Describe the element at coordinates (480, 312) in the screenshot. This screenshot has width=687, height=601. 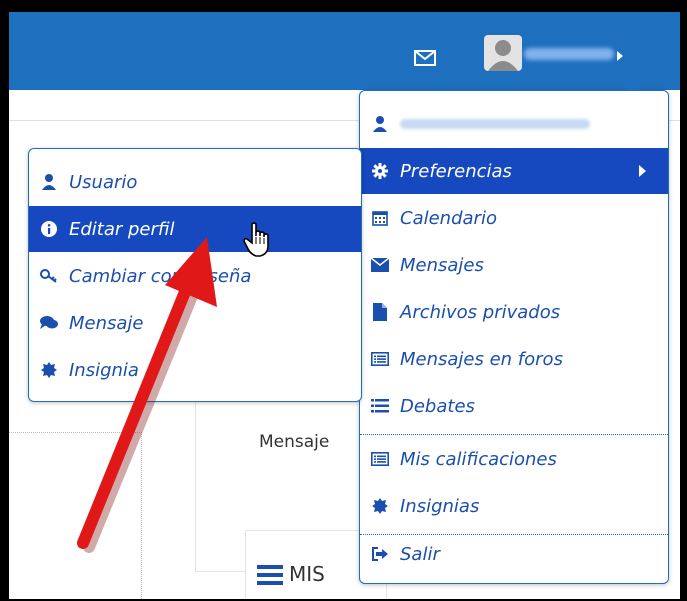
I see `menu-item-label: Archivos privados` at that location.